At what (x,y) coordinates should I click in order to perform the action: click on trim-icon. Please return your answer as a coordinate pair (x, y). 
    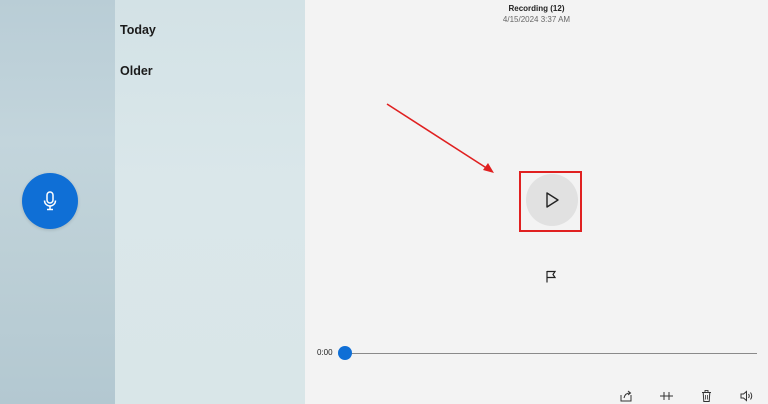
    Looking at the image, I should click on (666, 396).